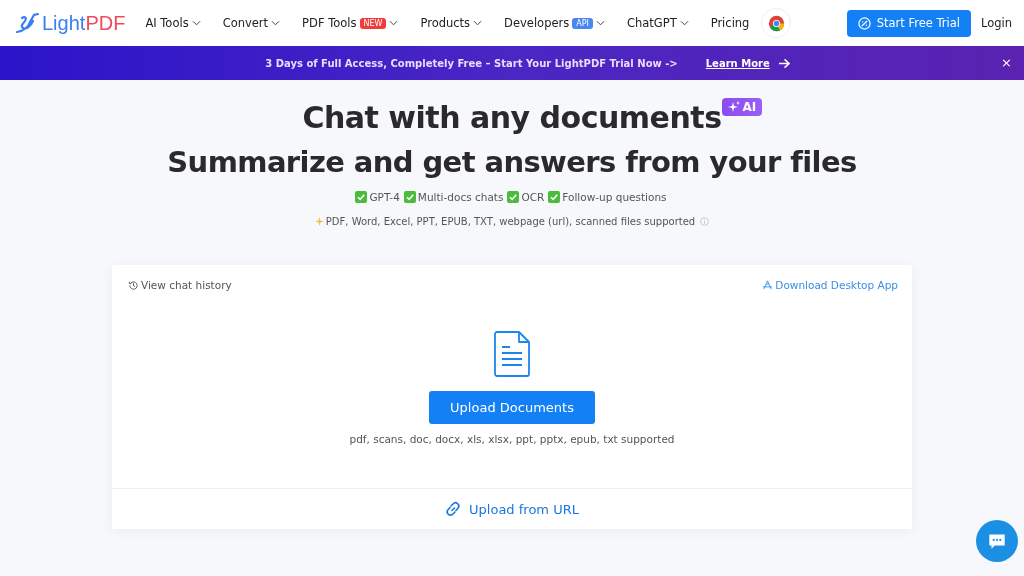 This screenshot has height=576, width=1024. Describe the element at coordinates (524, 509) in the screenshot. I see `upload-from-url-link: Upload from URL` at that location.